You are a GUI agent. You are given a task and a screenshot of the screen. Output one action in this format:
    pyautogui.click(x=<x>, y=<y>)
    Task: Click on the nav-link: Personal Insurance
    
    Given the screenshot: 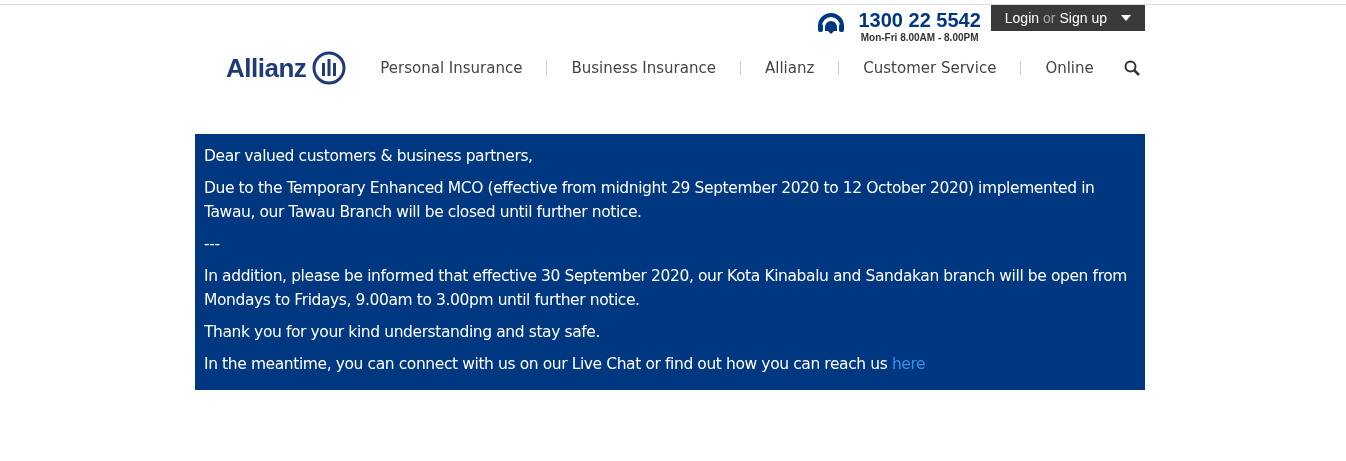 What is the action you would take?
    pyautogui.click(x=451, y=68)
    